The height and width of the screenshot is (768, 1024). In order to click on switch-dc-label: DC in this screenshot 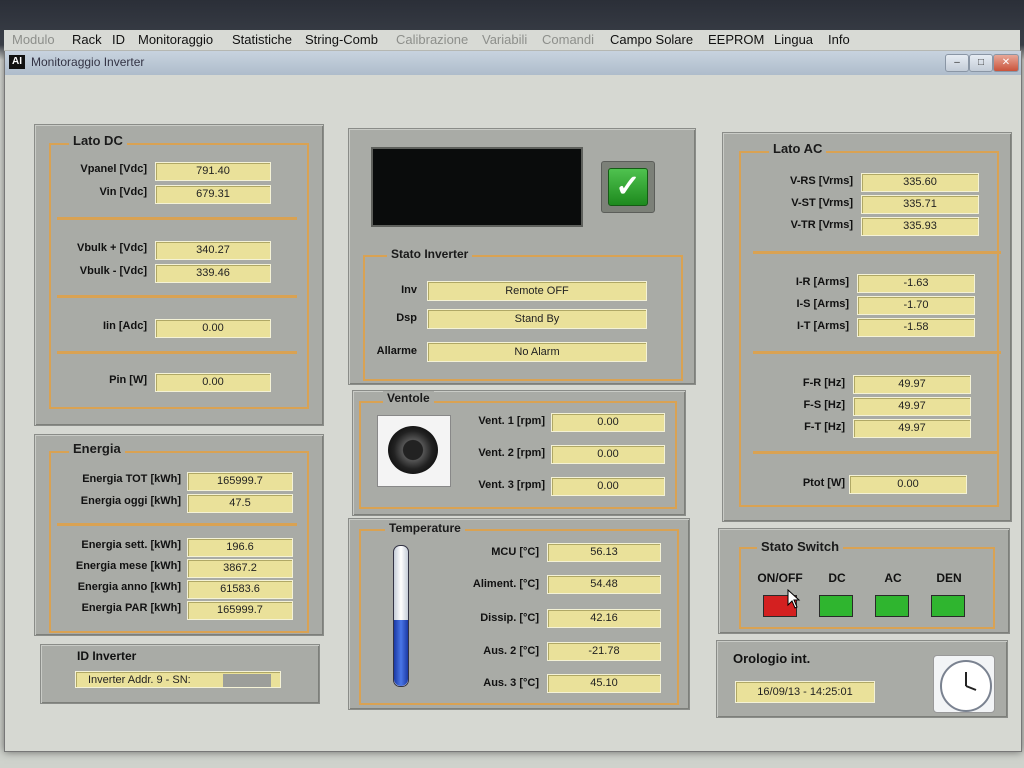, I will do `click(837, 578)`.